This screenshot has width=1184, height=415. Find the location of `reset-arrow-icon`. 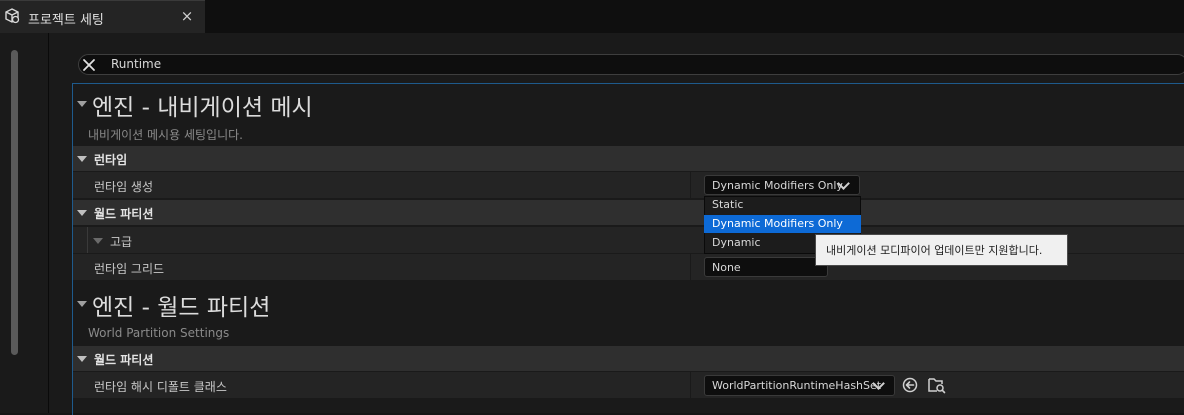

reset-arrow-icon is located at coordinates (910, 385).